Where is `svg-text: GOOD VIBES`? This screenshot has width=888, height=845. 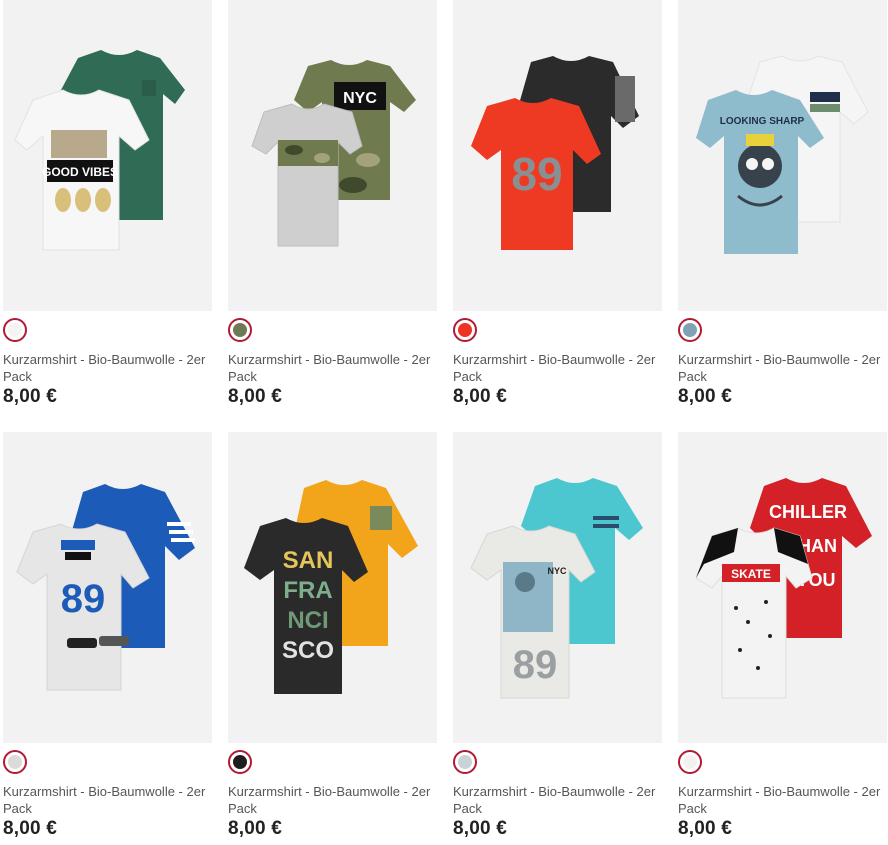
svg-text: GOOD VIBES is located at coordinates (80, 172).